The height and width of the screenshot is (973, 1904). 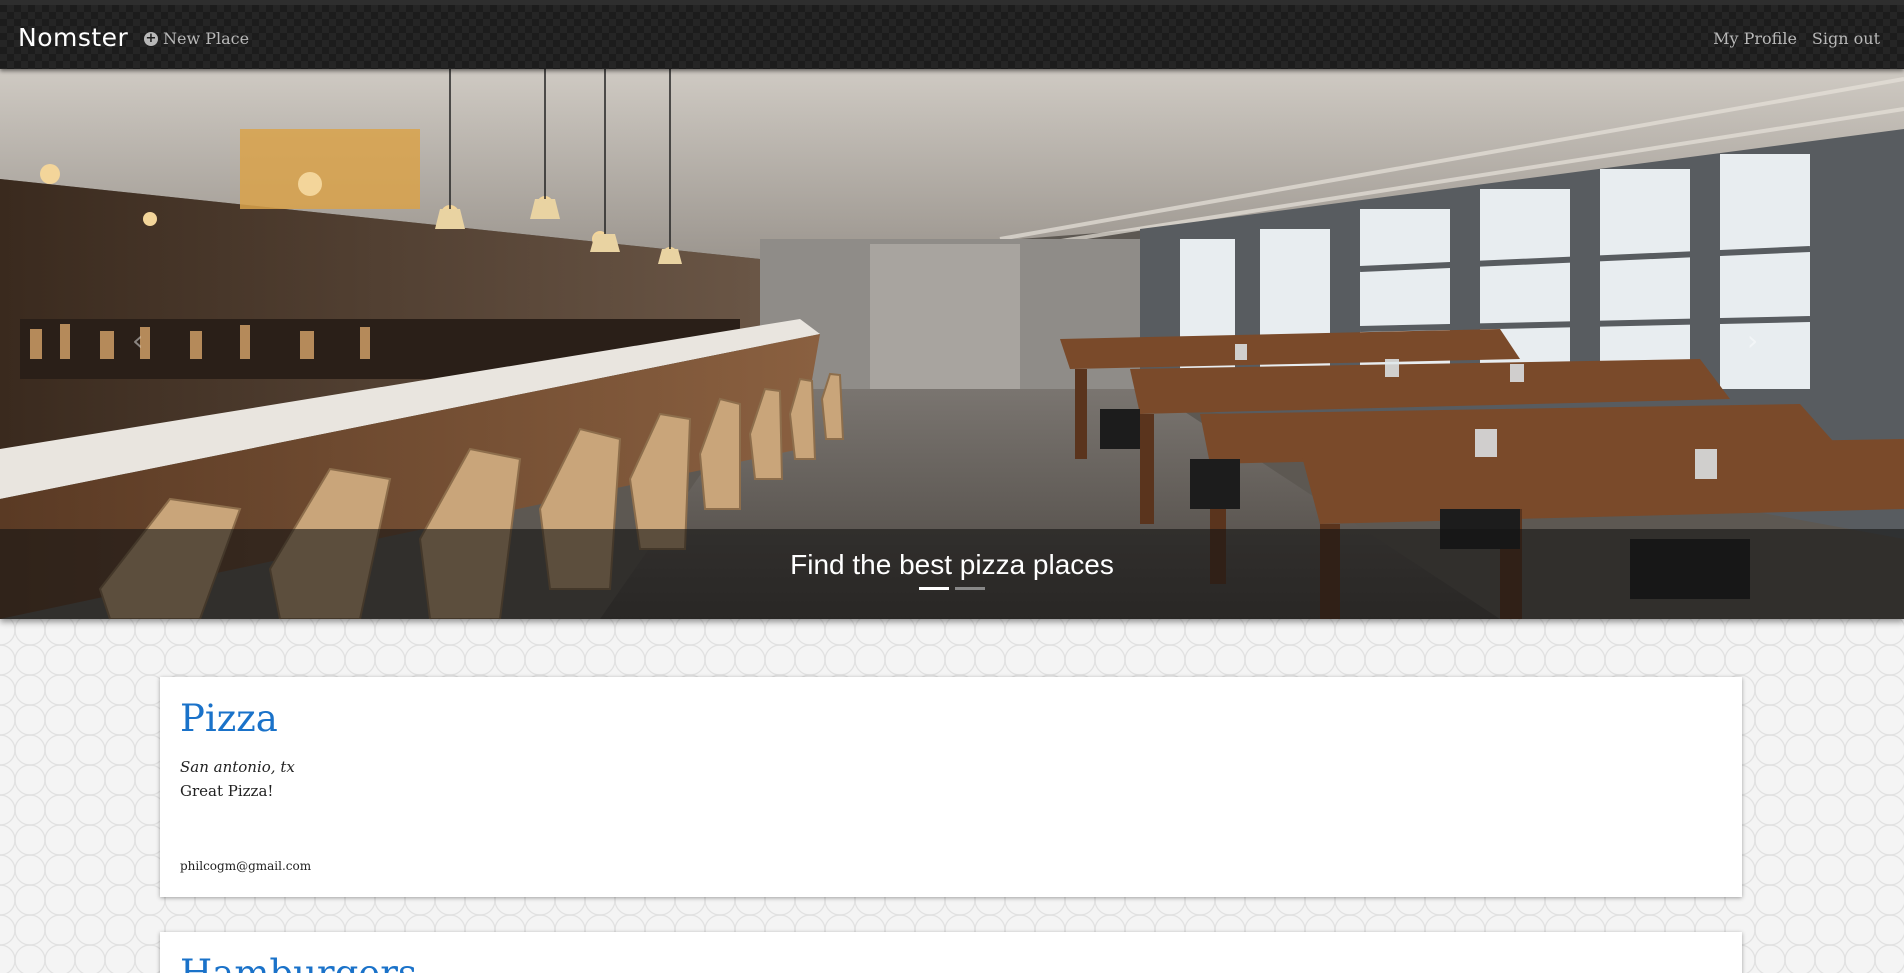 What do you see at coordinates (952, 588) in the screenshot?
I see `carousel-indicators` at bounding box center [952, 588].